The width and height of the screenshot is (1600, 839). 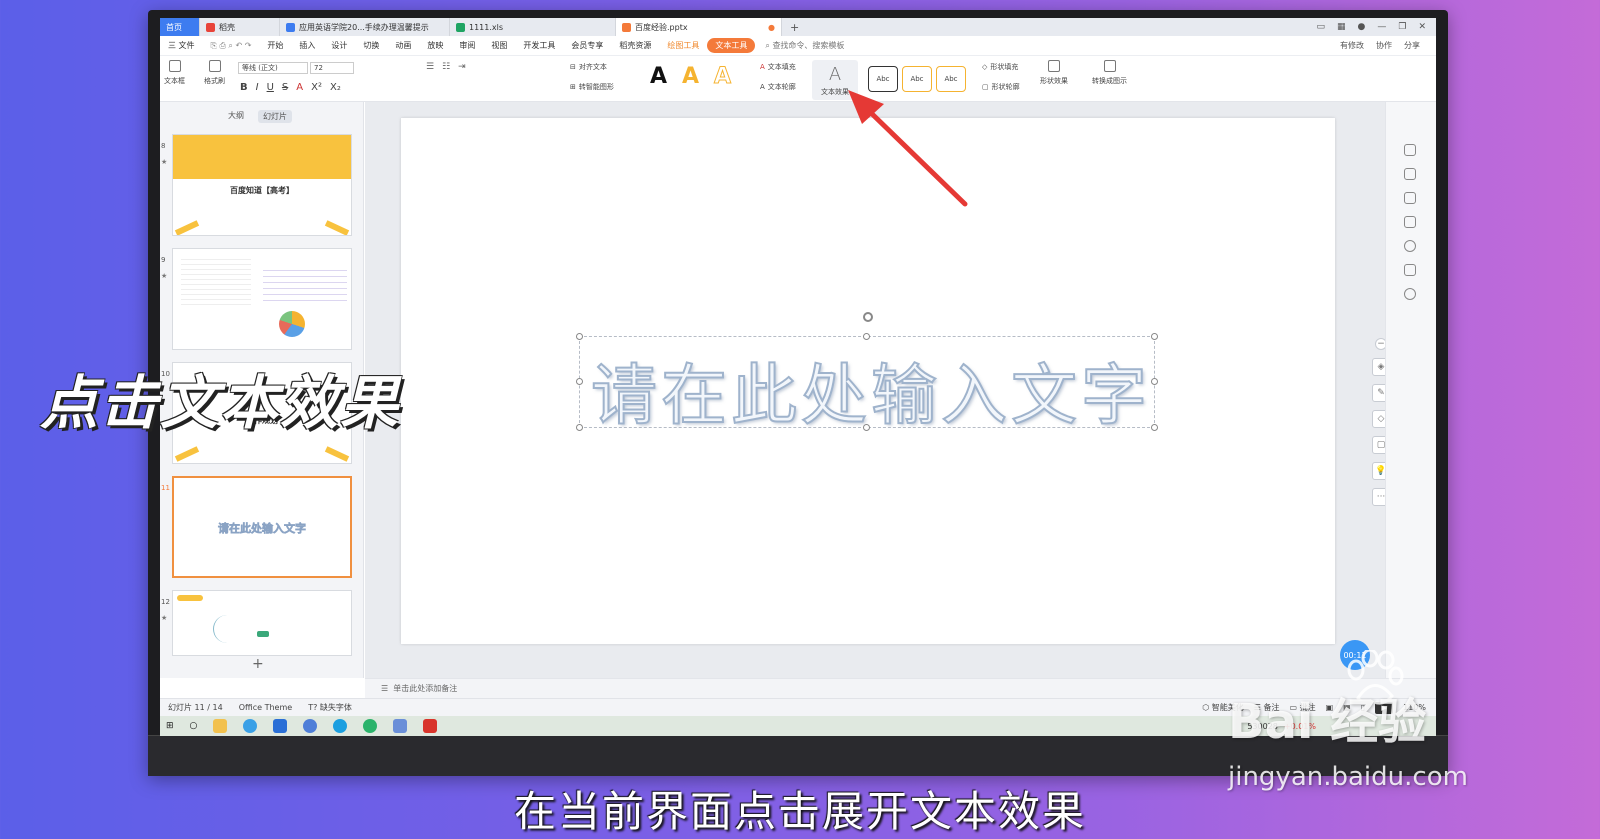 What do you see at coordinates (257, 87) in the screenshot?
I see `italic-icon: I` at bounding box center [257, 87].